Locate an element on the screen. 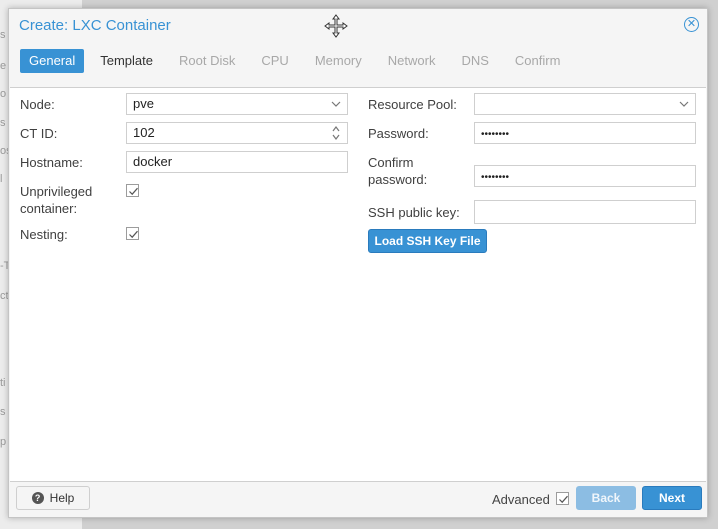 This screenshot has width=718, height=529. nesting-checkbox is located at coordinates (132, 233).